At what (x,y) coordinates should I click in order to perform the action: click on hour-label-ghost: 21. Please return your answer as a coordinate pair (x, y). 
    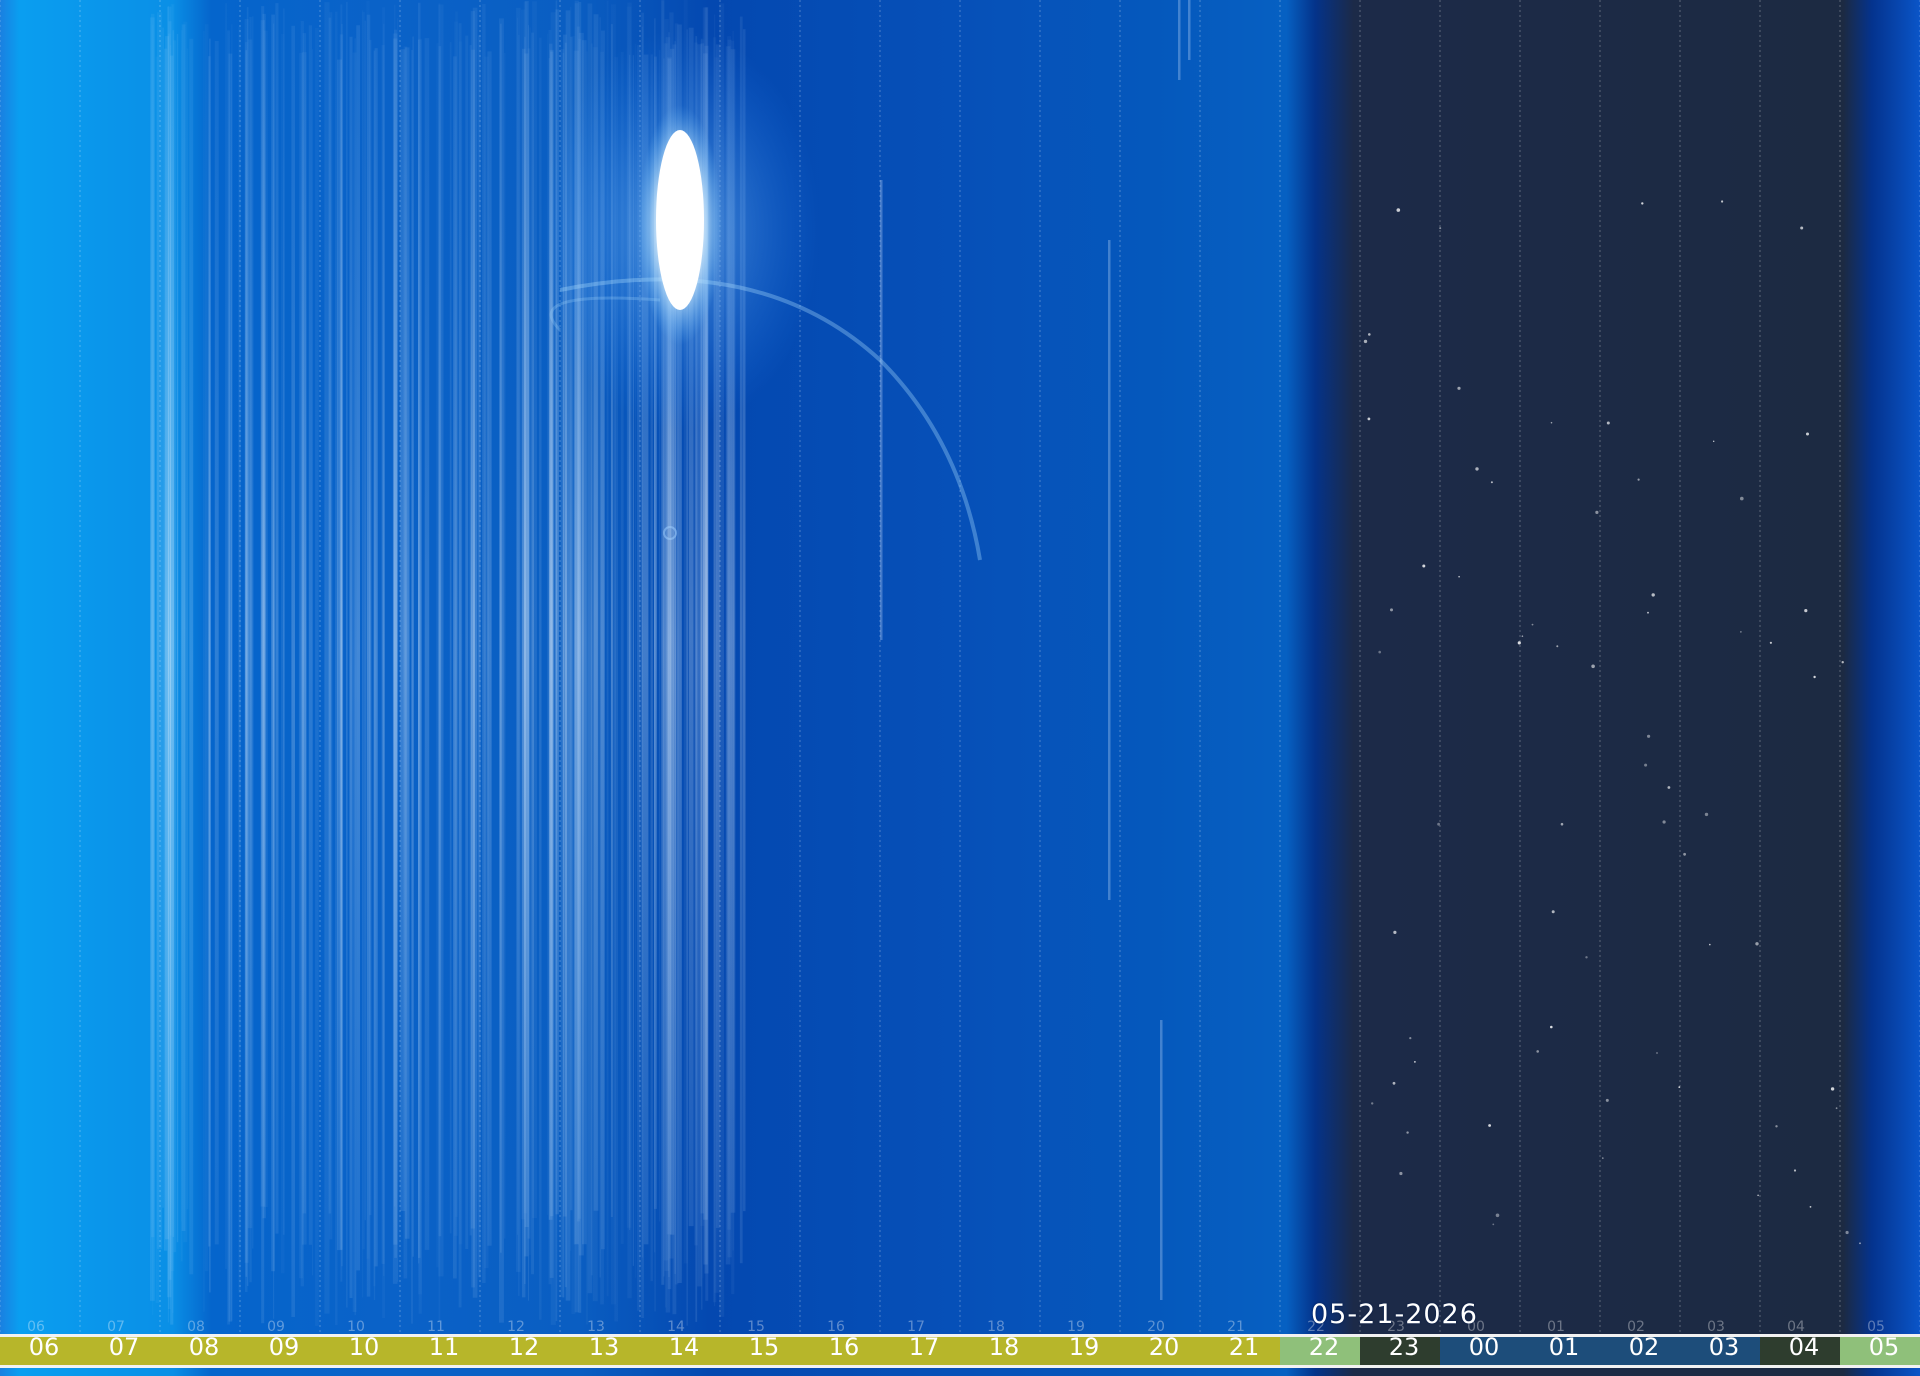
    Looking at the image, I should click on (1236, 1327).